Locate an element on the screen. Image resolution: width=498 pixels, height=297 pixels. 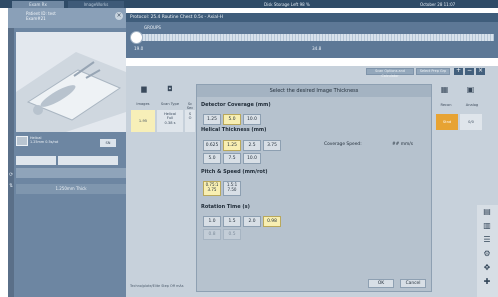
helical-option-6: 7.5 is located at coordinates (232, 158).